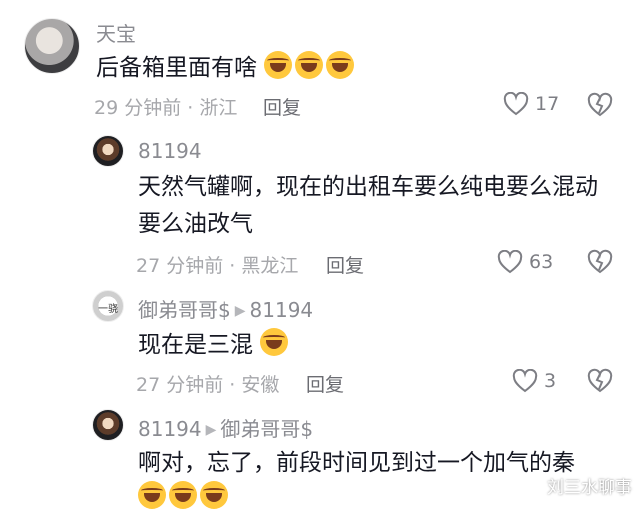 This screenshot has height=516, width=640. What do you see at coordinates (116, 32) in the screenshot?
I see `comment-username: 天宝` at bounding box center [116, 32].